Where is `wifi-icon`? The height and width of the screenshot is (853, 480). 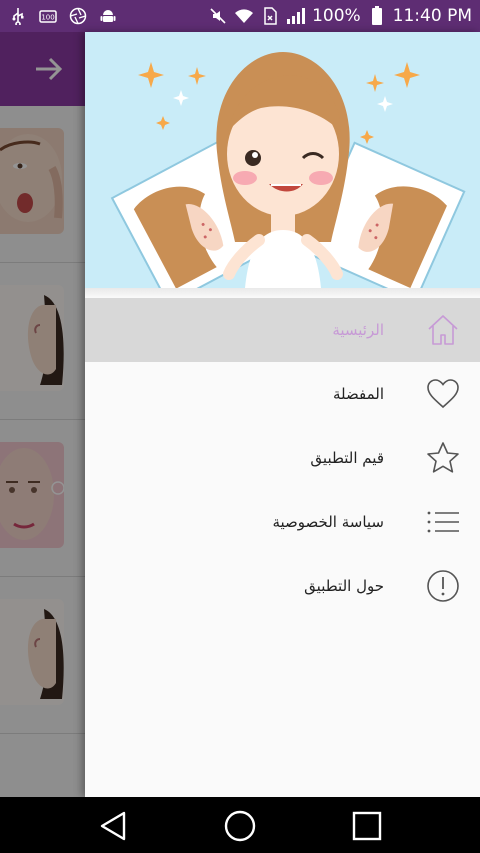
wifi-icon is located at coordinates (244, 16).